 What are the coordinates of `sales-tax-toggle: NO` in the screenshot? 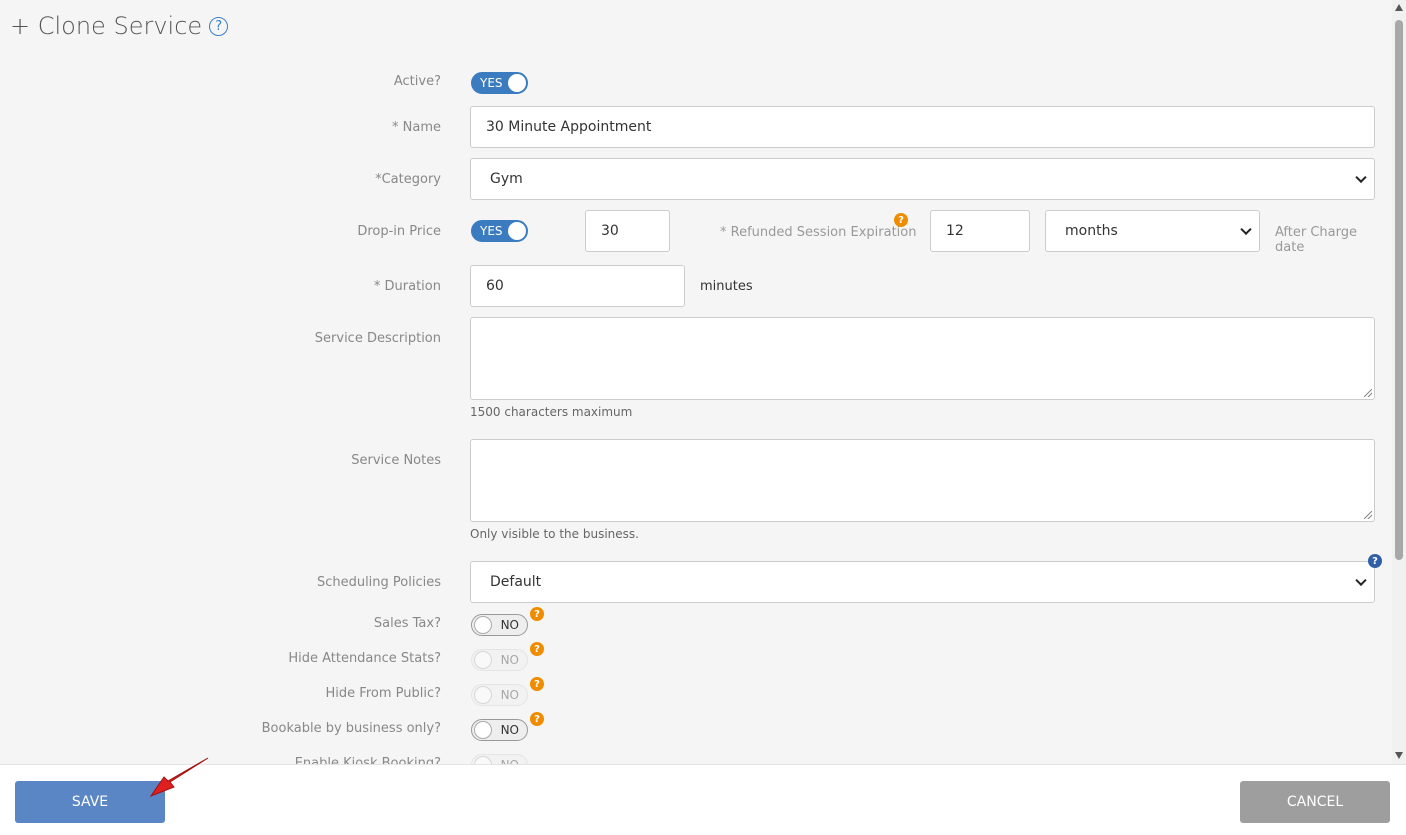 It's located at (499, 625).